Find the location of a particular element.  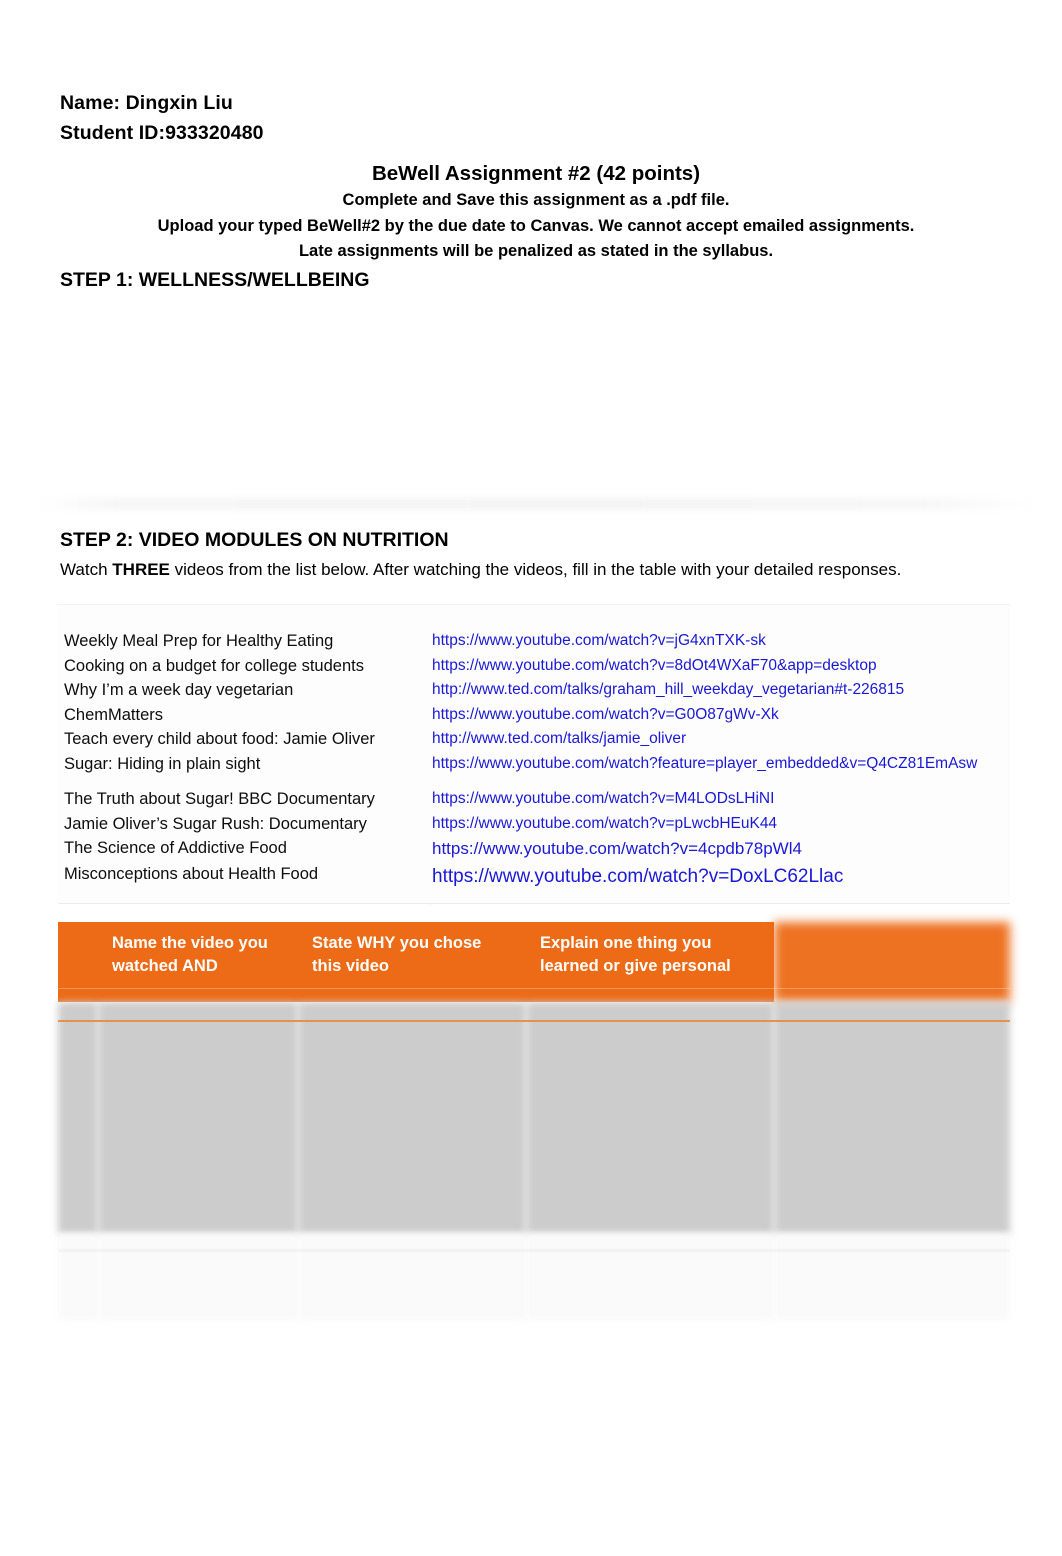

assignment-title: BeWell Assignment #2 (42 points) is located at coordinates (536, 173).